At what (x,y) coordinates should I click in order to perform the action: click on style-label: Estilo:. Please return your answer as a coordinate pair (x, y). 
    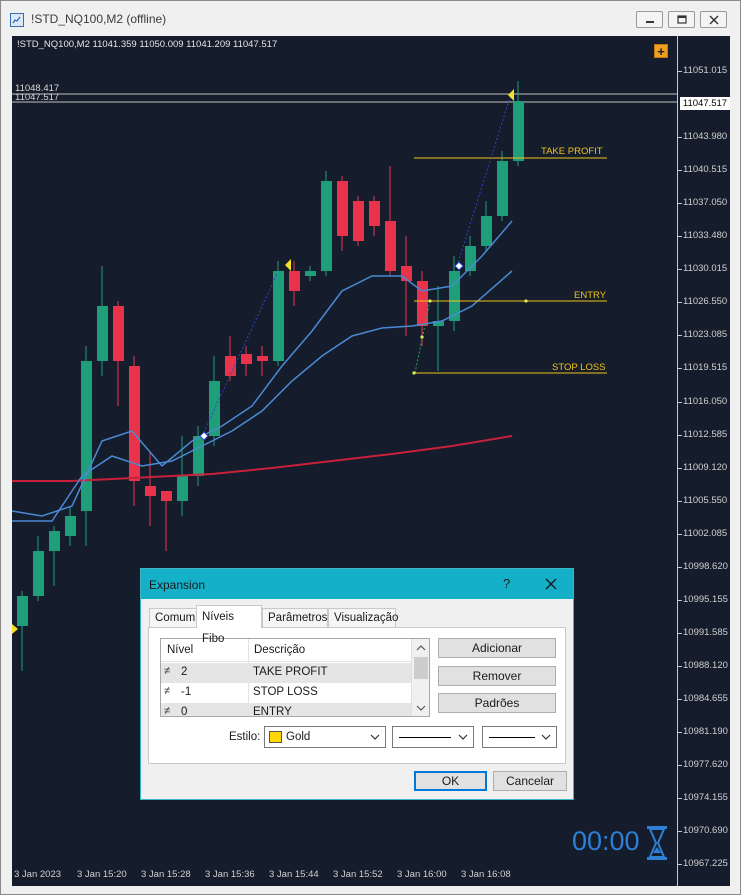
    Looking at the image, I should click on (245, 737).